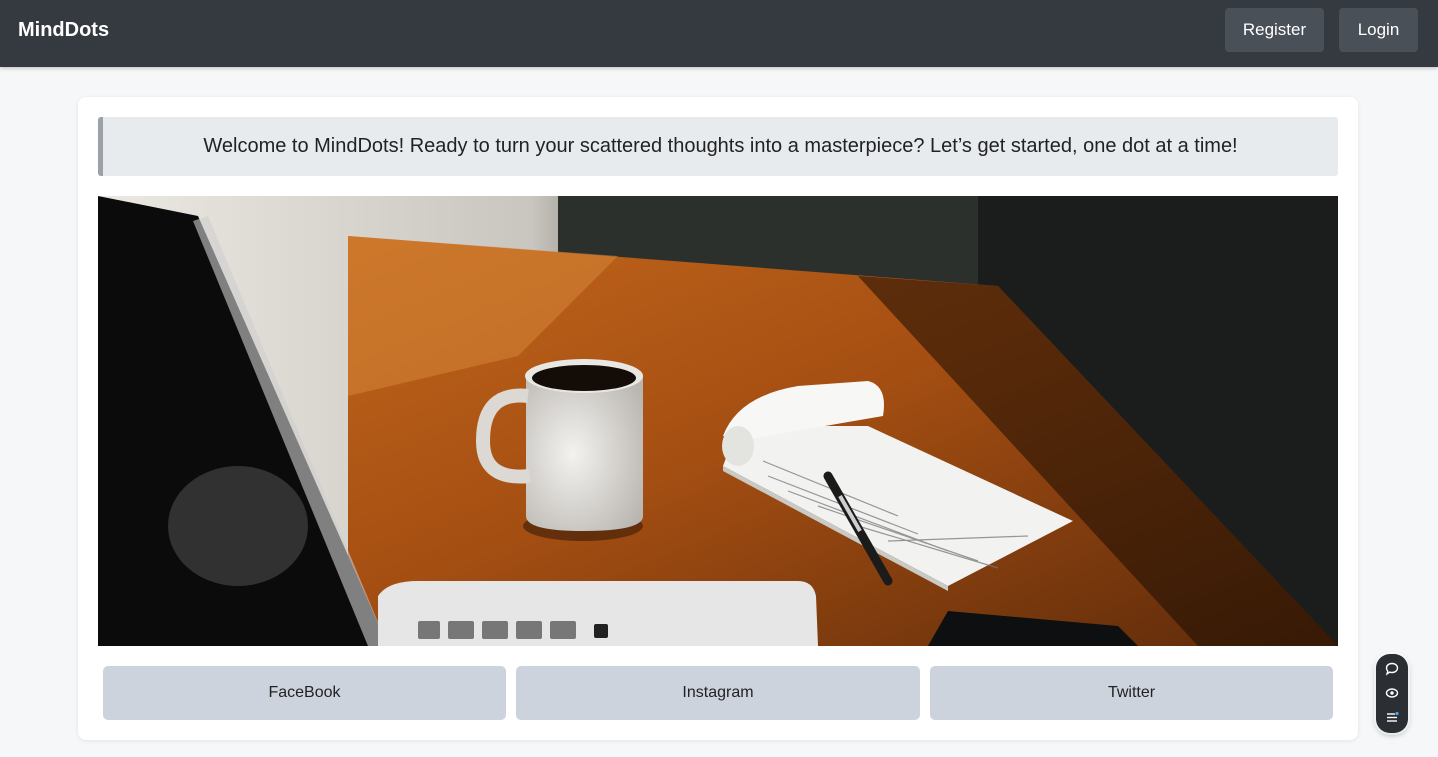 The height and width of the screenshot is (757, 1438). I want to click on eye-icon, so click(1392, 693).